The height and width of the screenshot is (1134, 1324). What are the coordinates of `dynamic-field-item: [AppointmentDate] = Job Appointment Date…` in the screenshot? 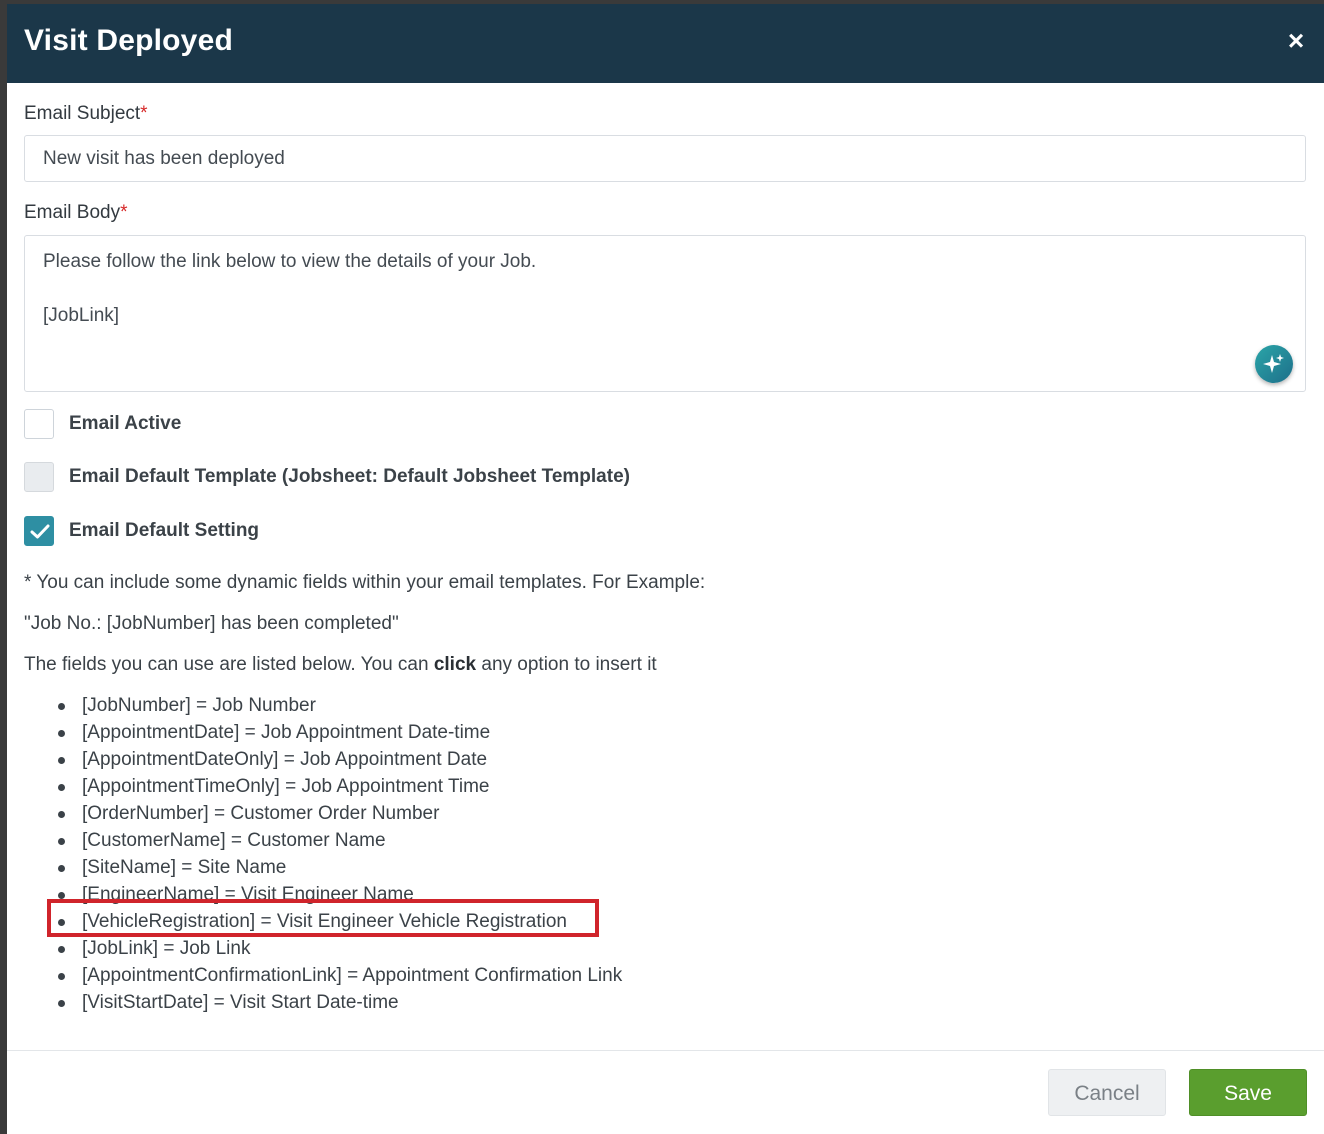 It's located at (323, 732).